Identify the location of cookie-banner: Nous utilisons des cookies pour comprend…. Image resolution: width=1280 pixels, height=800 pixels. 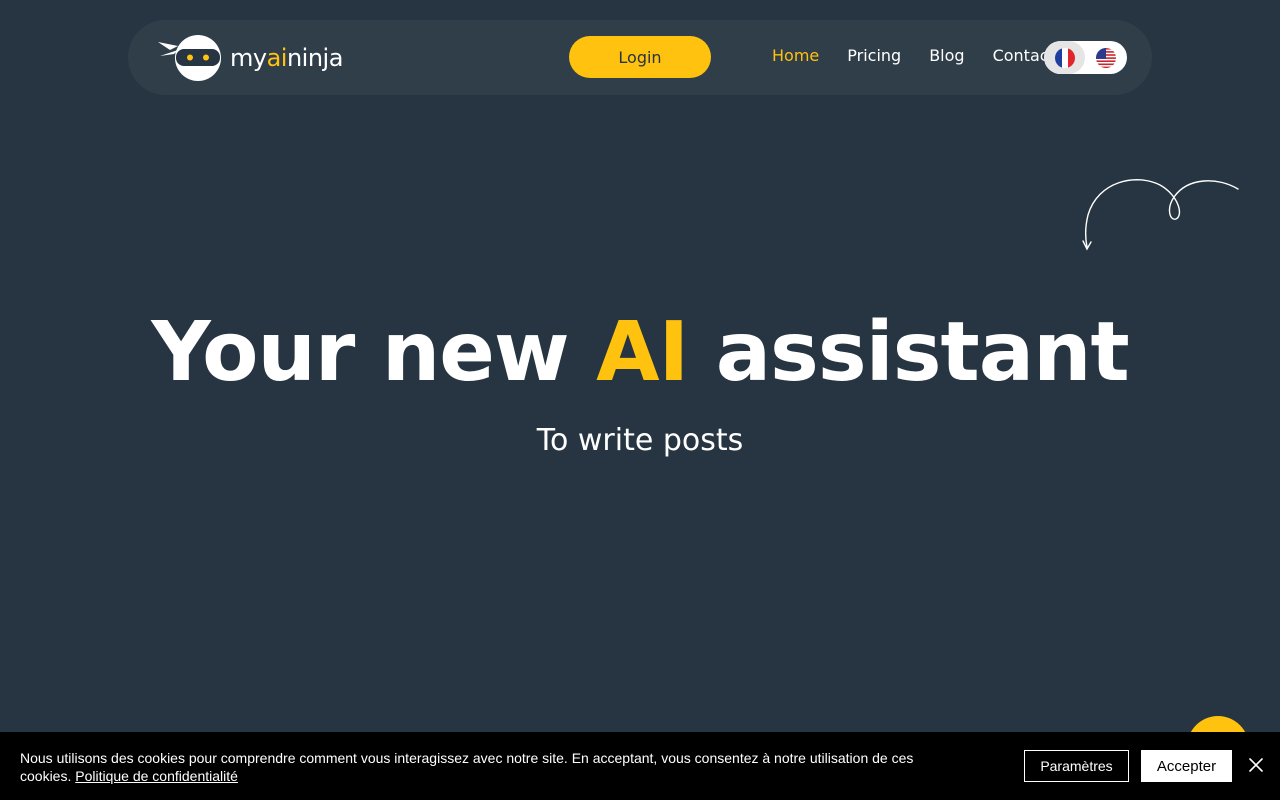
(640, 766).